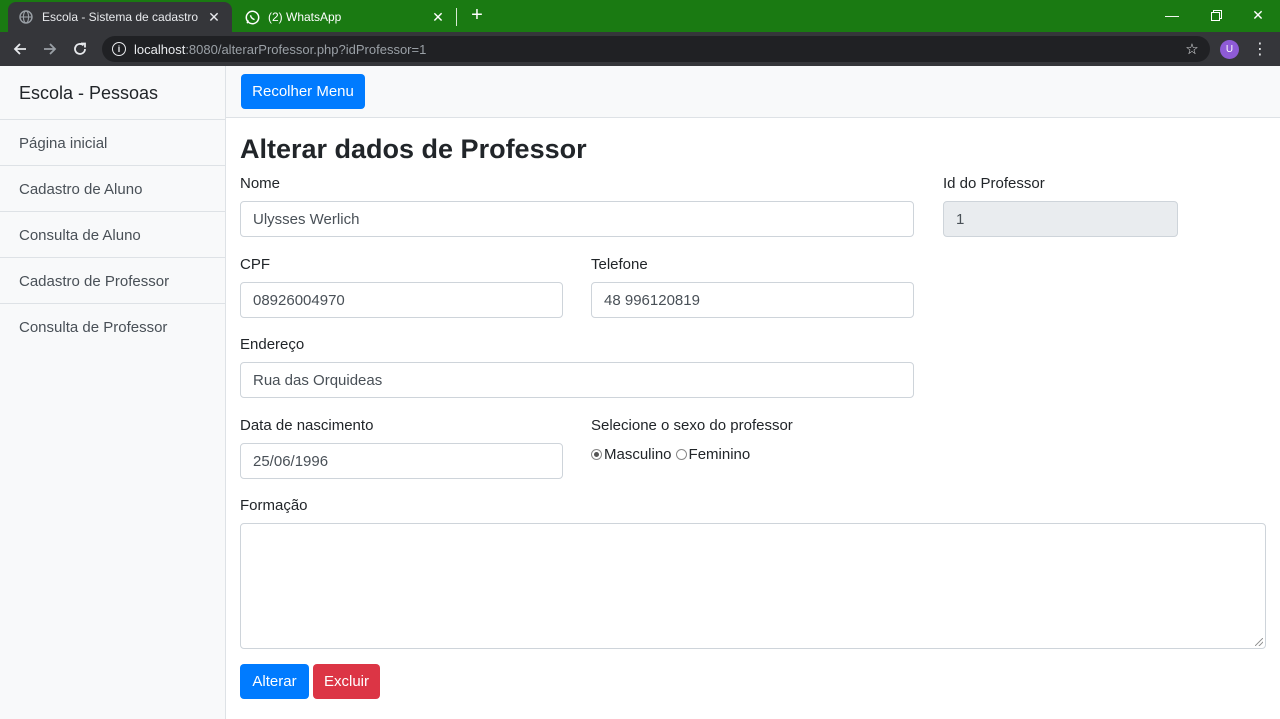  Describe the element at coordinates (401, 300) in the screenshot. I see `cpf-input: 08926004970` at that location.